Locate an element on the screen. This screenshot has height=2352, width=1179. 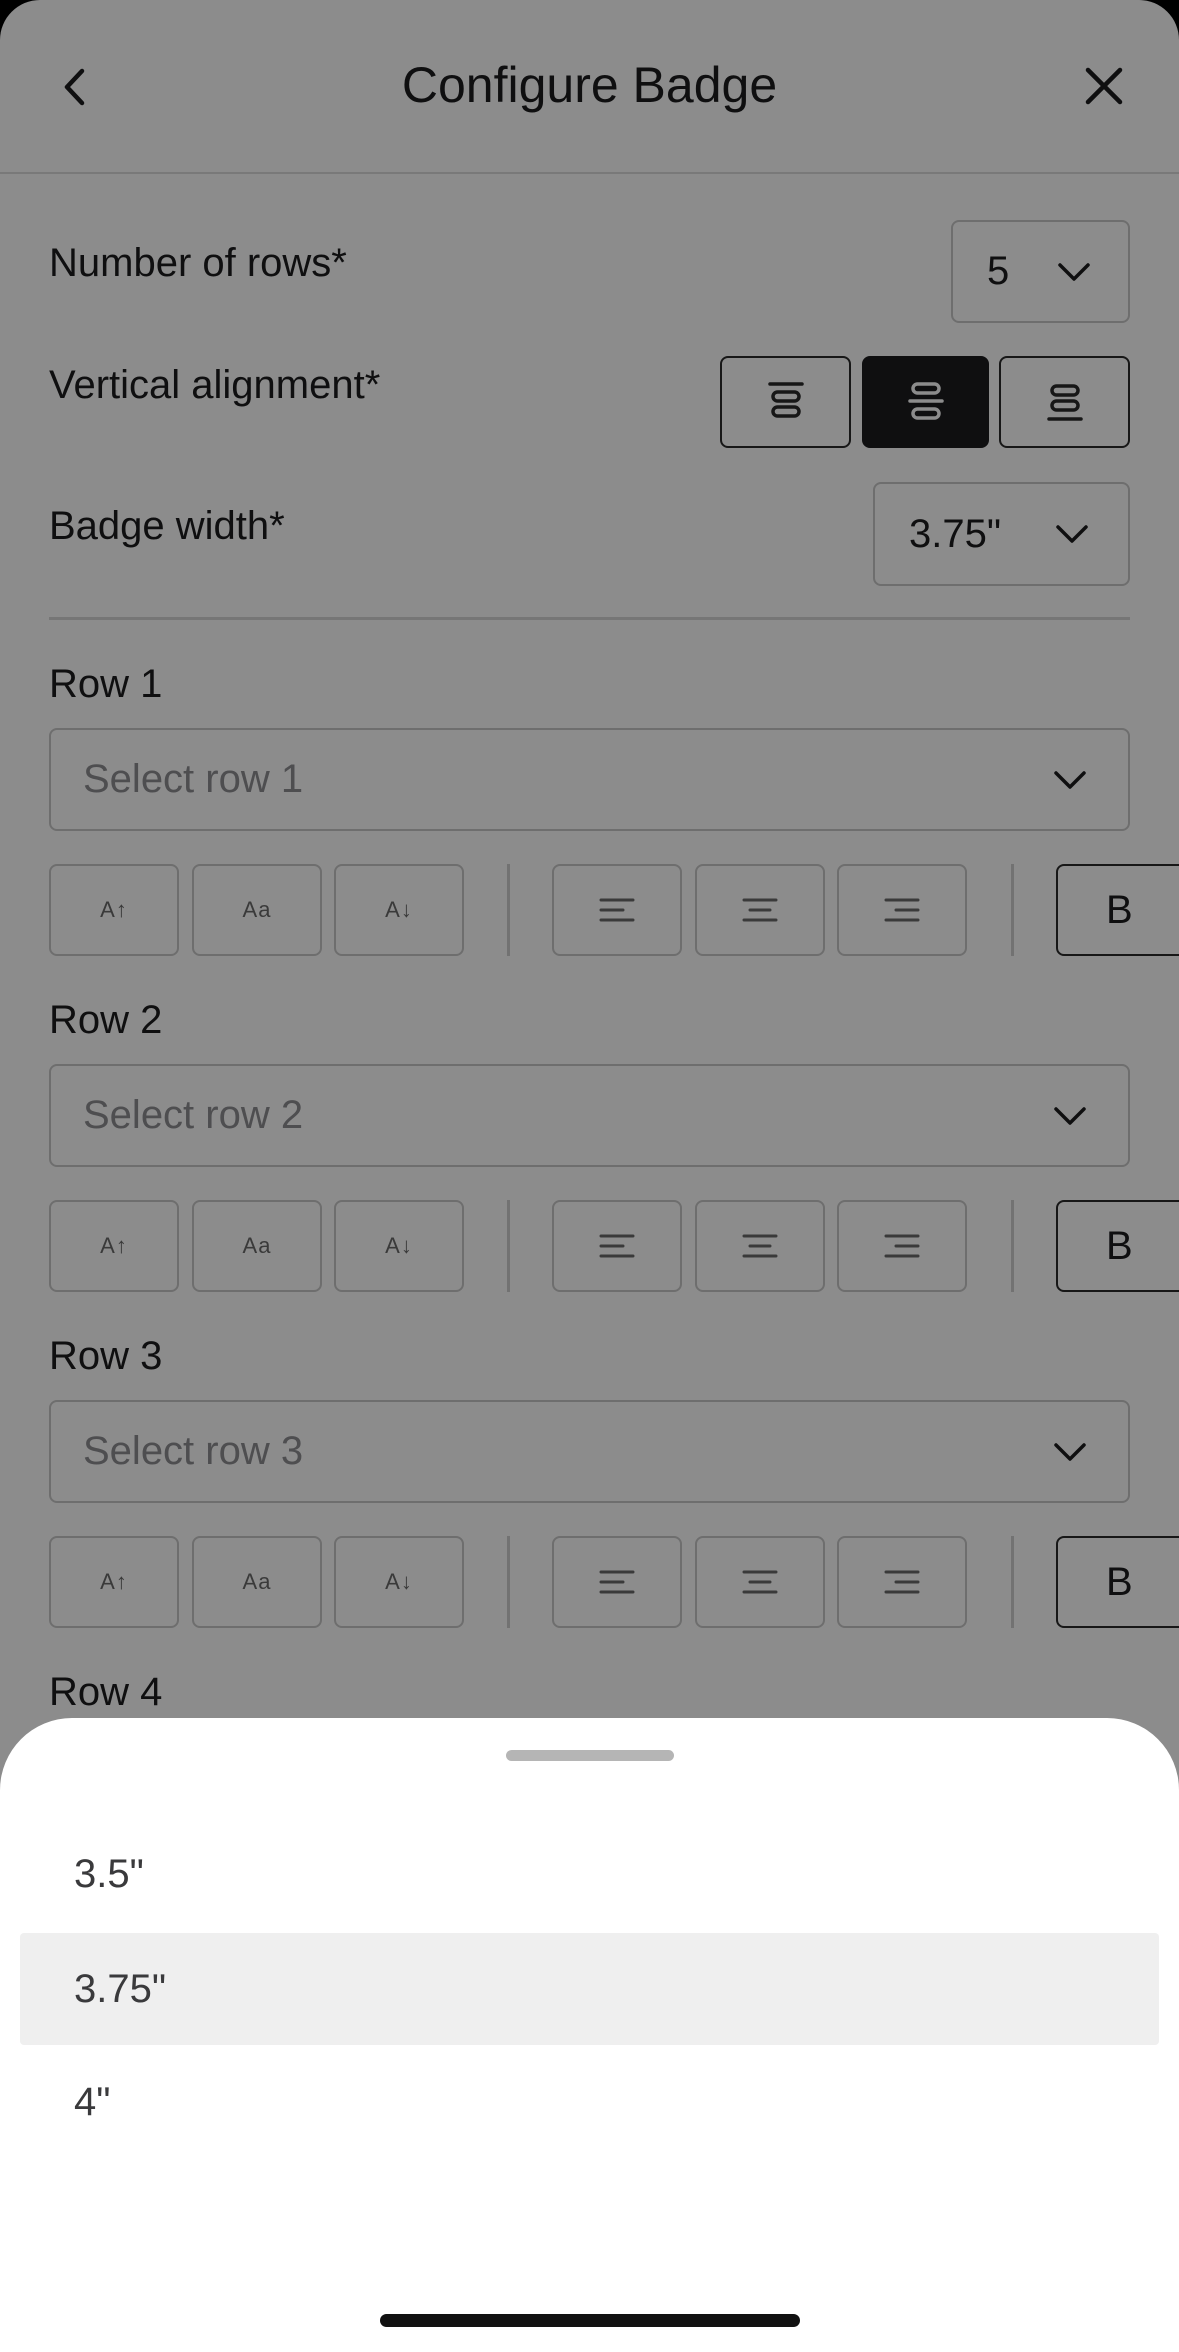
sheet-grabber is located at coordinates (590, 1755).